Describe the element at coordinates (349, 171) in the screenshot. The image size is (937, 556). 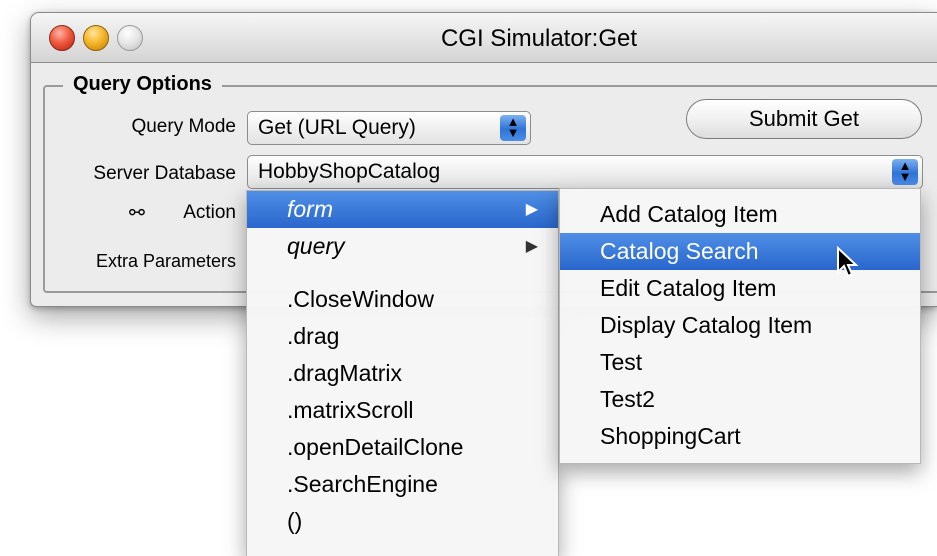
I see `server-database-value: HobbyShopCatalog` at that location.